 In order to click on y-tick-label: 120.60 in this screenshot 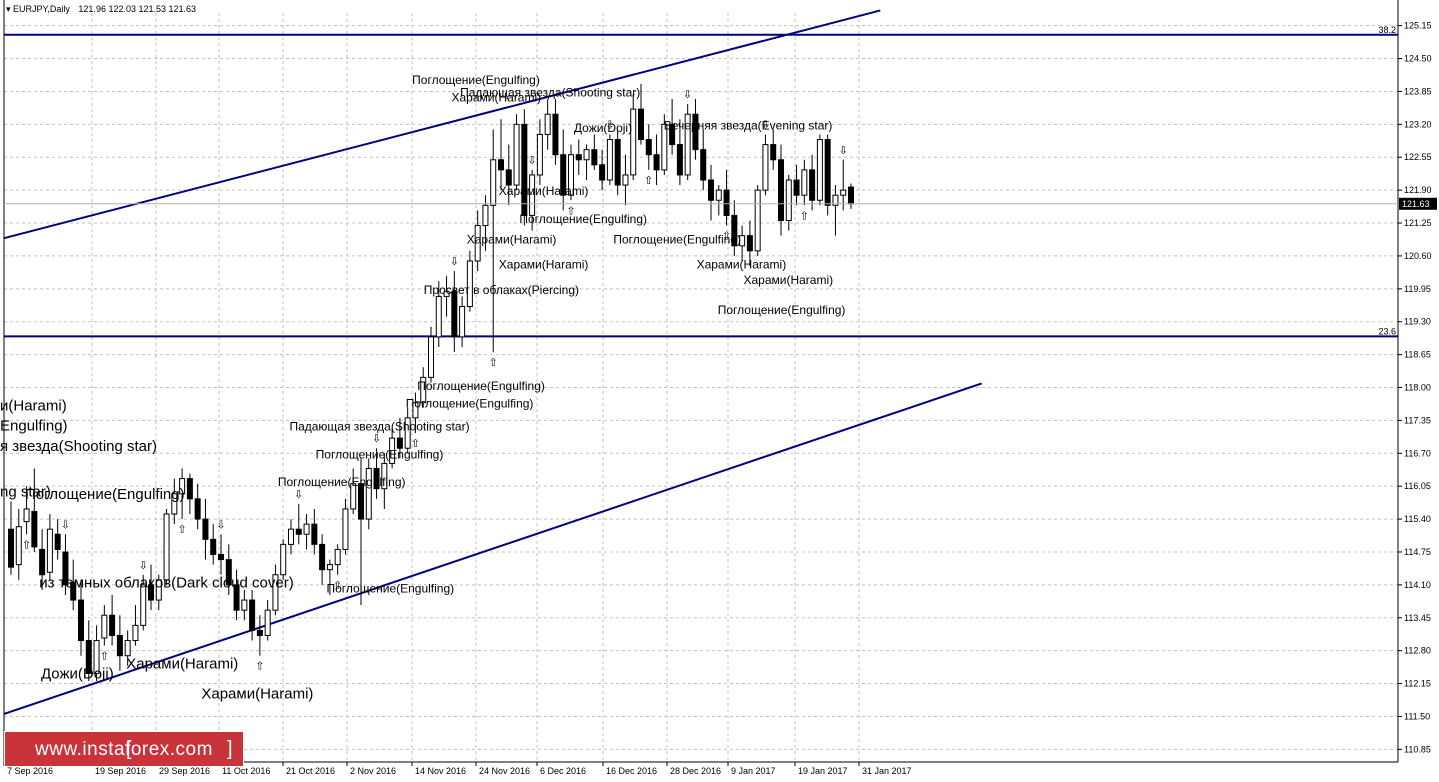, I will do `click(1418, 256)`.